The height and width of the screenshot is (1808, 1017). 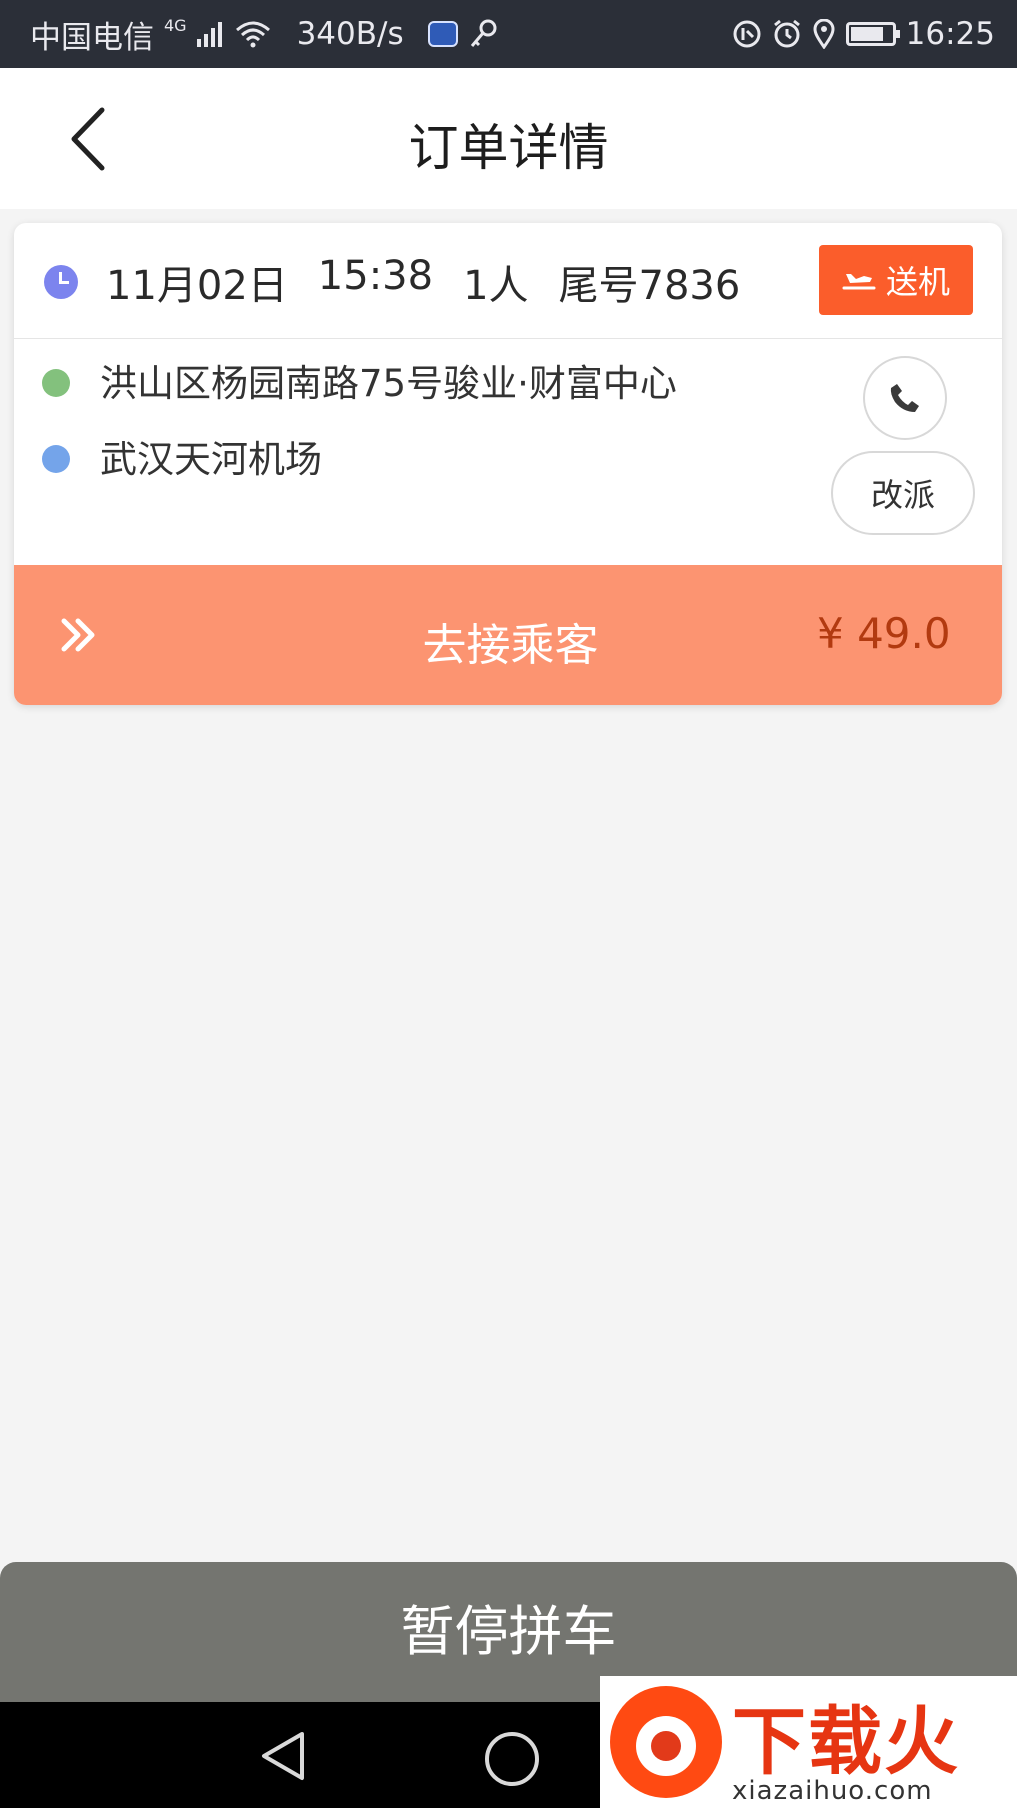 What do you see at coordinates (832, 1791) in the screenshot?
I see `watermark-url: xiazaihuo.com` at bounding box center [832, 1791].